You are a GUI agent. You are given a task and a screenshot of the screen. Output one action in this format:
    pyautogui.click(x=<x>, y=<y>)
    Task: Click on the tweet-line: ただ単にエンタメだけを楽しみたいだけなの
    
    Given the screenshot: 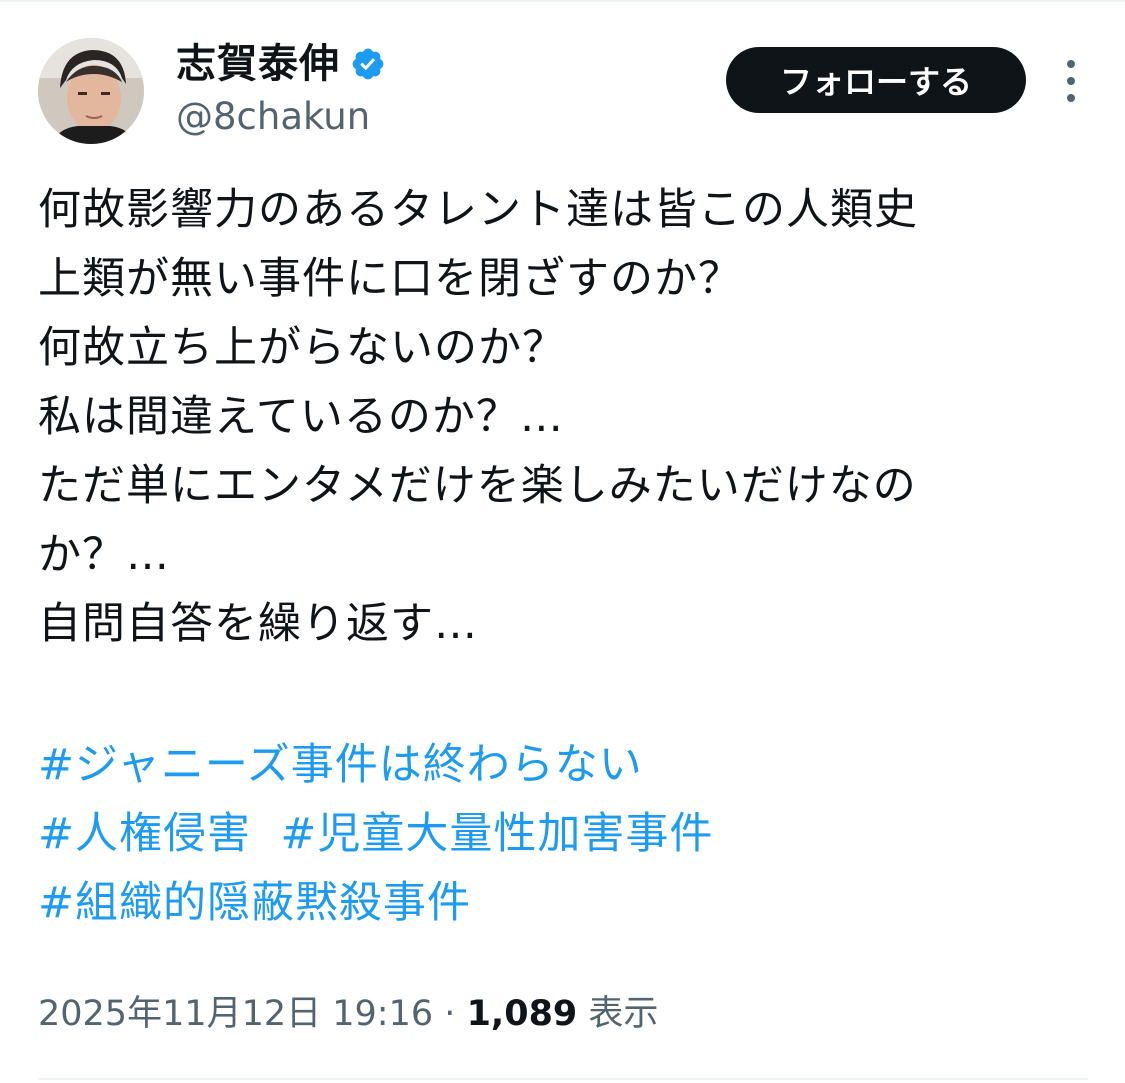 What is the action you would take?
    pyautogui.click(x=477, y=486)
    